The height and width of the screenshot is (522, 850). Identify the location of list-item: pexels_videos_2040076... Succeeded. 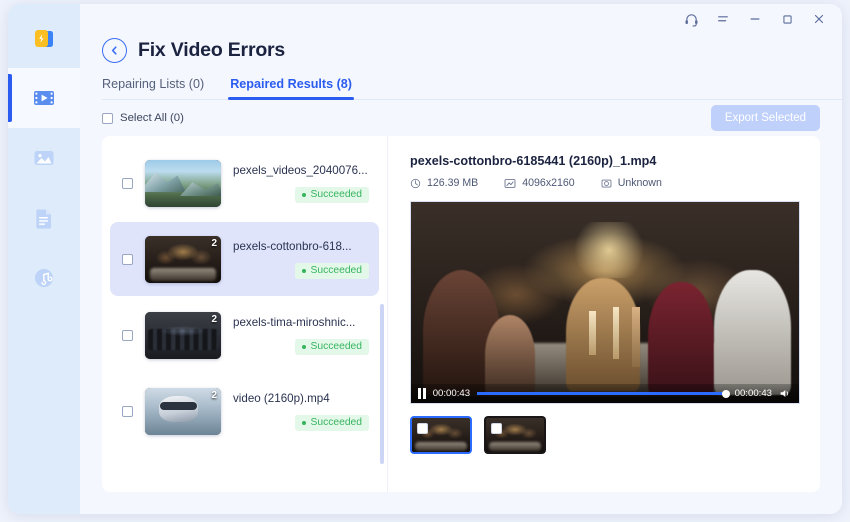
(244, 183).